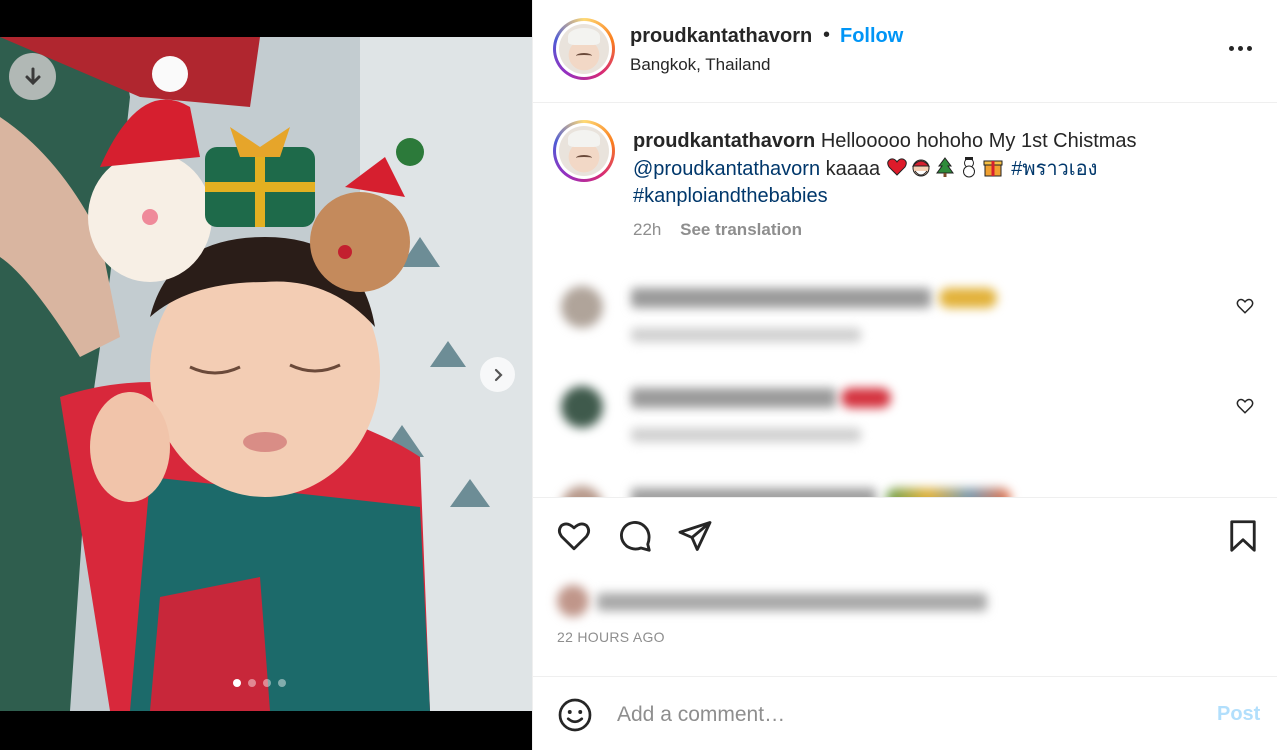  I want to click on save-bookmark-icon, so click(1243, 536).